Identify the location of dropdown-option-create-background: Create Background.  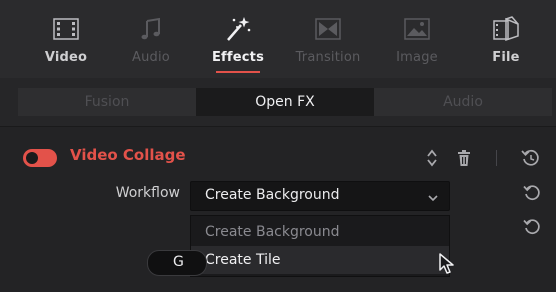
(320, 232).